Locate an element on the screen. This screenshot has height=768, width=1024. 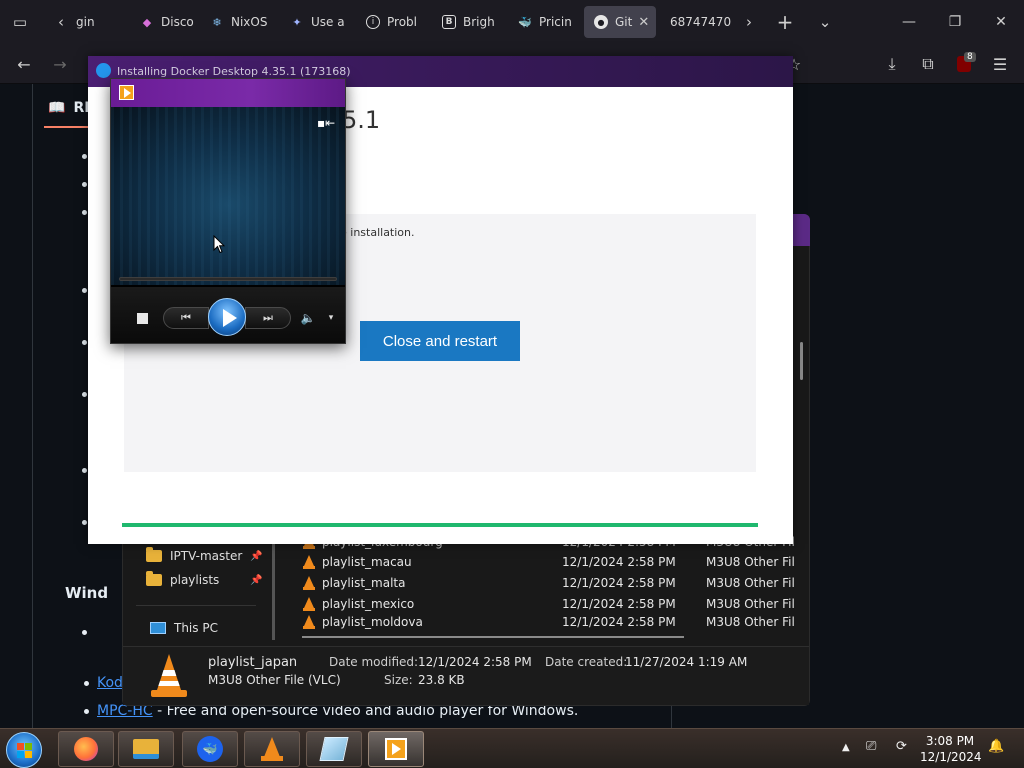
nav-item-iptv-master: IPTV-master is located at coordinates (194, 555).